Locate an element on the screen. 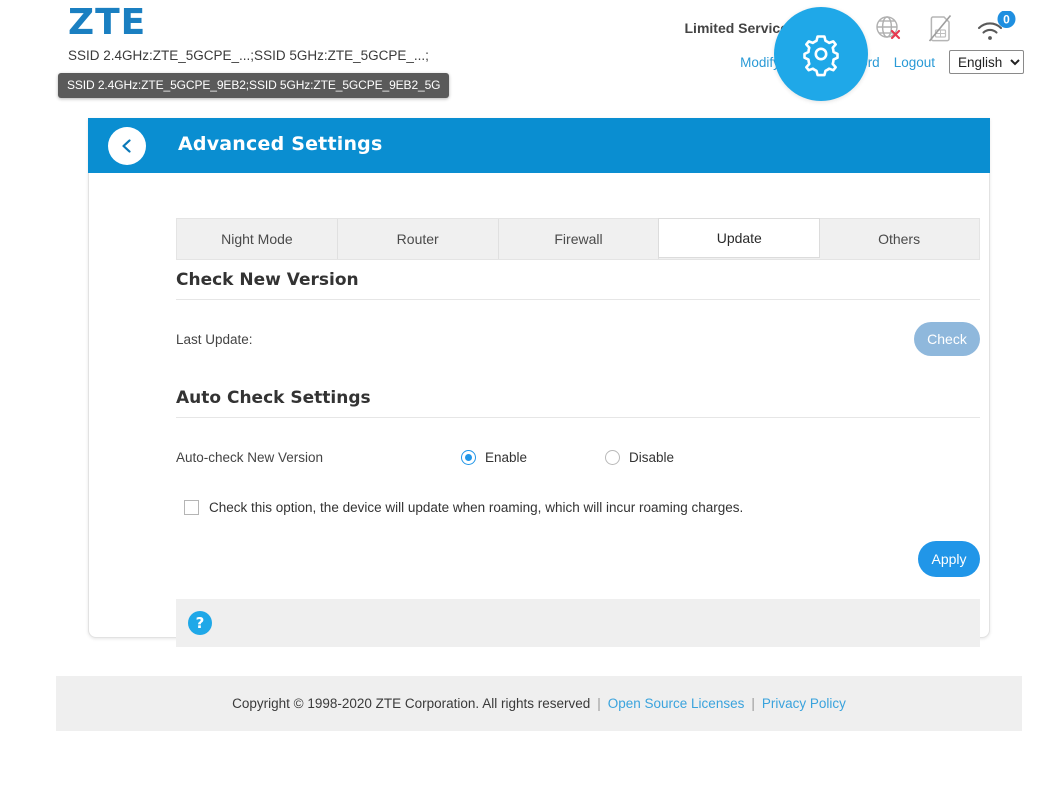 The image size is (1048, 810). tab-router: Router is located at coordinates (418, 239).